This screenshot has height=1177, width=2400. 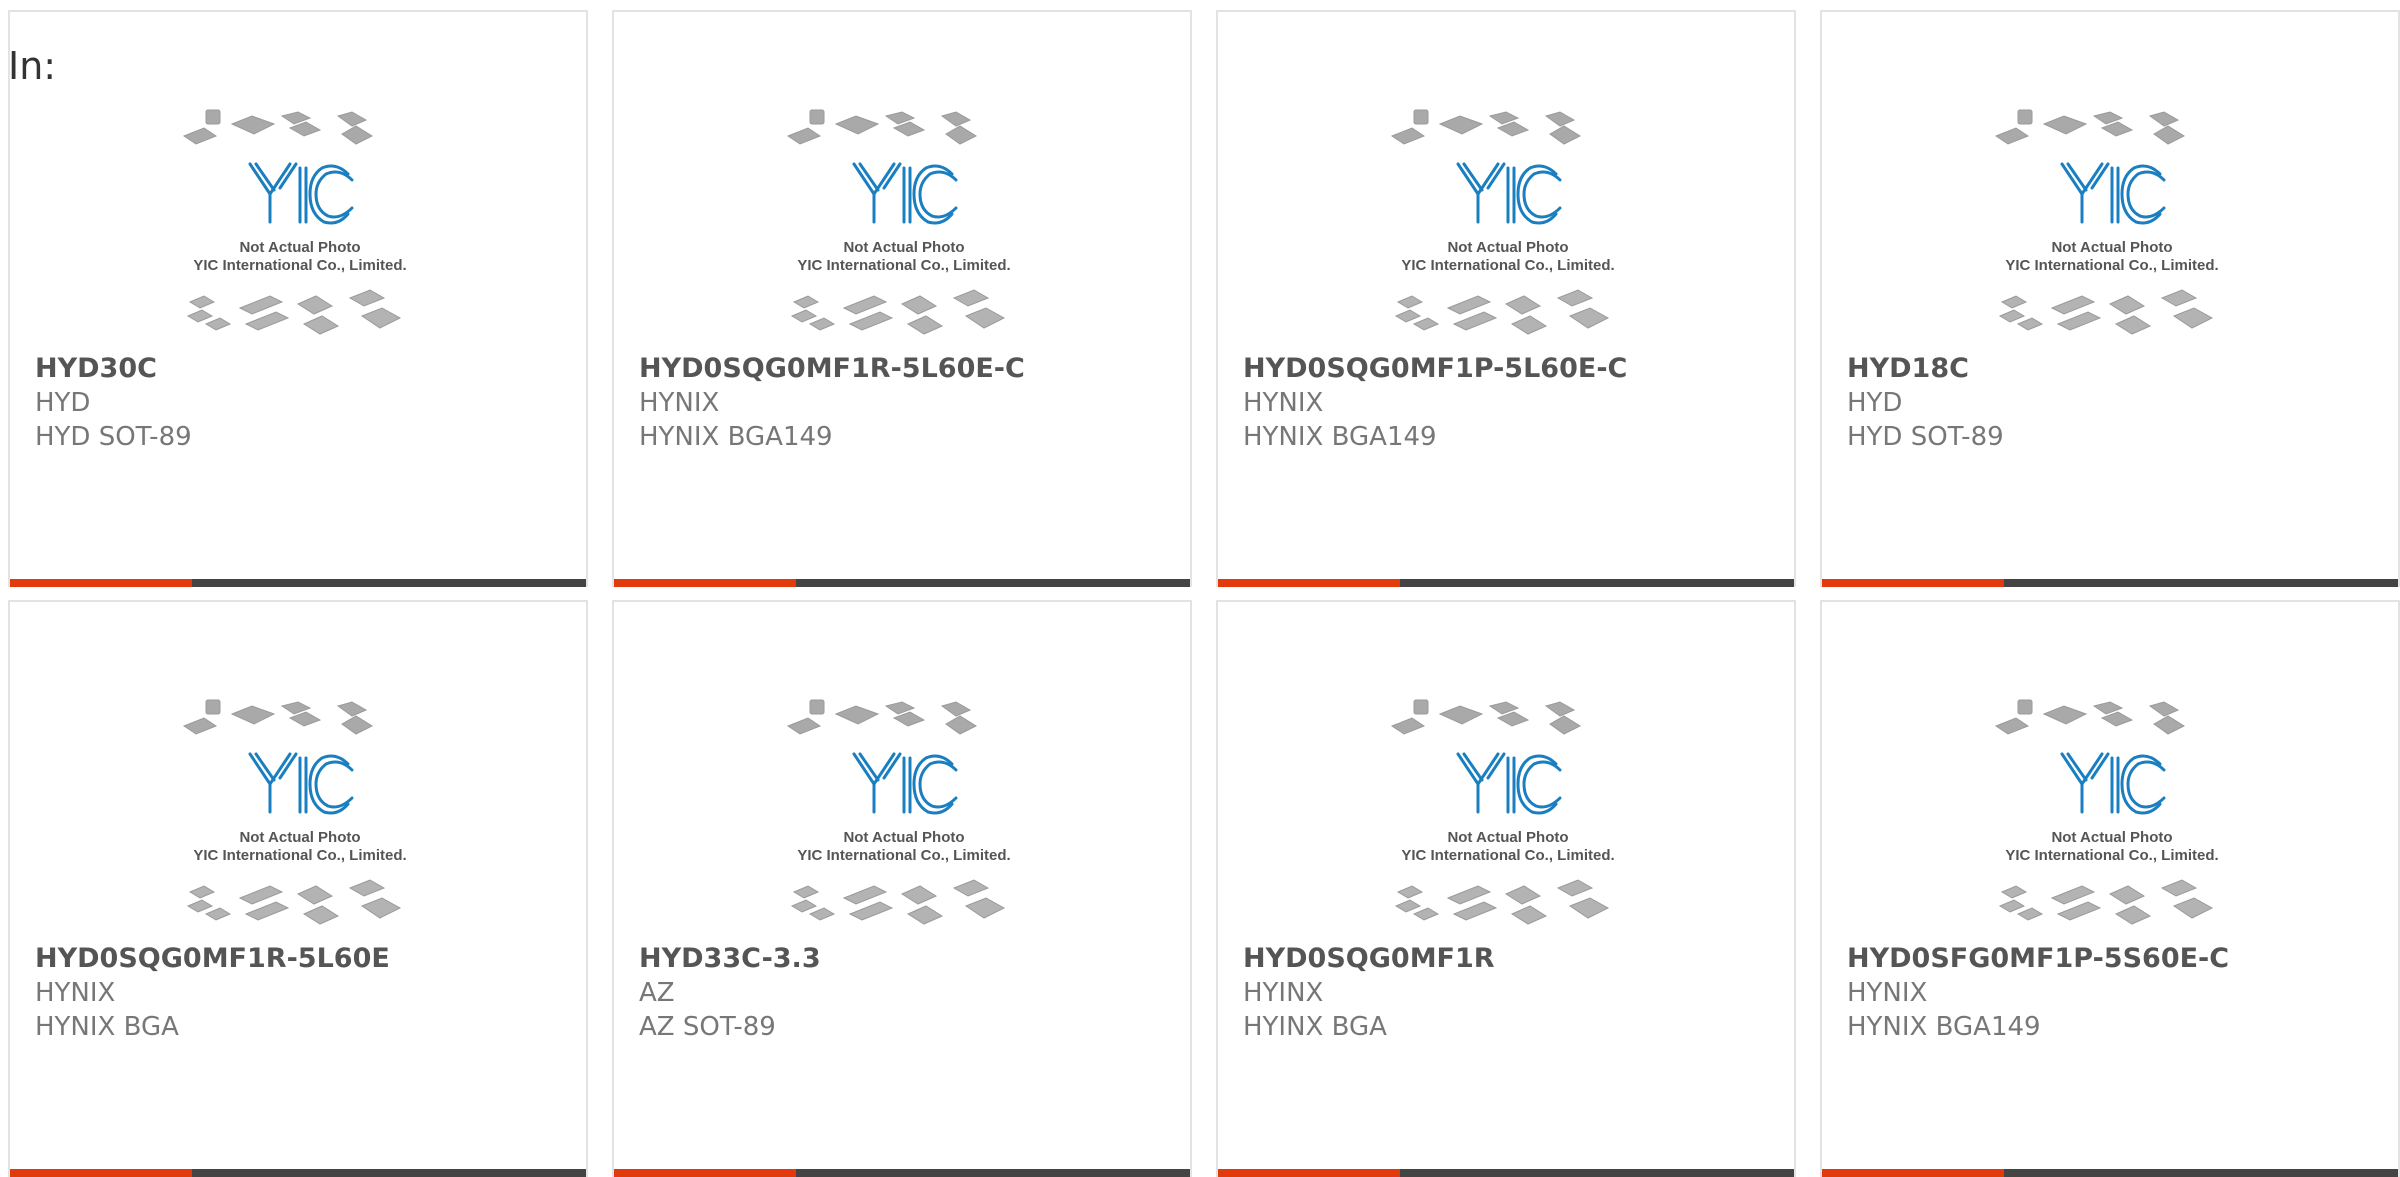 What do you see at coordinates (2038, 958) in the screenshot?
I see `part-number-link: HYD0SFG0MF1P-5S60E-C` at bounding box center [2038, 958].